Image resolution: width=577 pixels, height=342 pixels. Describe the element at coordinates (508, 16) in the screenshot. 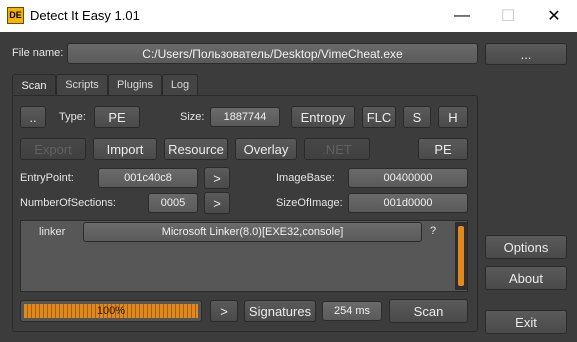

I see `maximize-button: ☐` at that location.